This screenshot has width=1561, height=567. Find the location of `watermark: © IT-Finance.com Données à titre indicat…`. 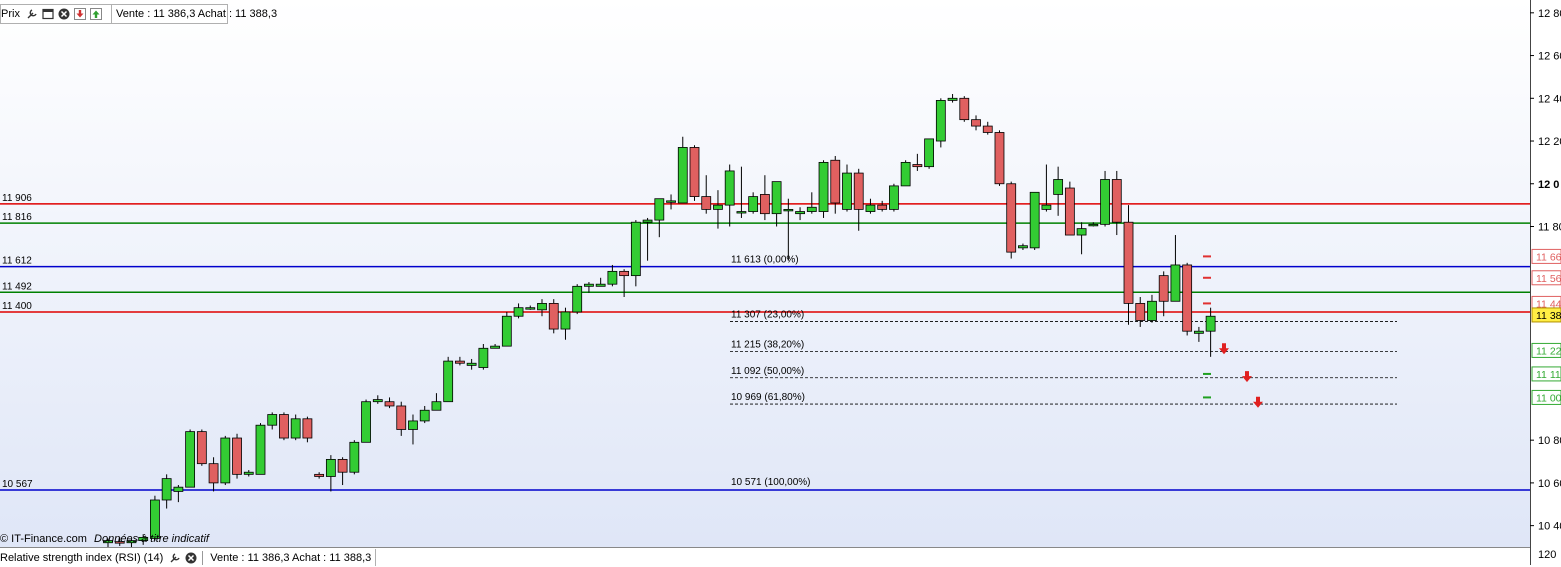

watermark: © IT-Finance.com Données à titre indicat… is located at coordinates (104, 539).